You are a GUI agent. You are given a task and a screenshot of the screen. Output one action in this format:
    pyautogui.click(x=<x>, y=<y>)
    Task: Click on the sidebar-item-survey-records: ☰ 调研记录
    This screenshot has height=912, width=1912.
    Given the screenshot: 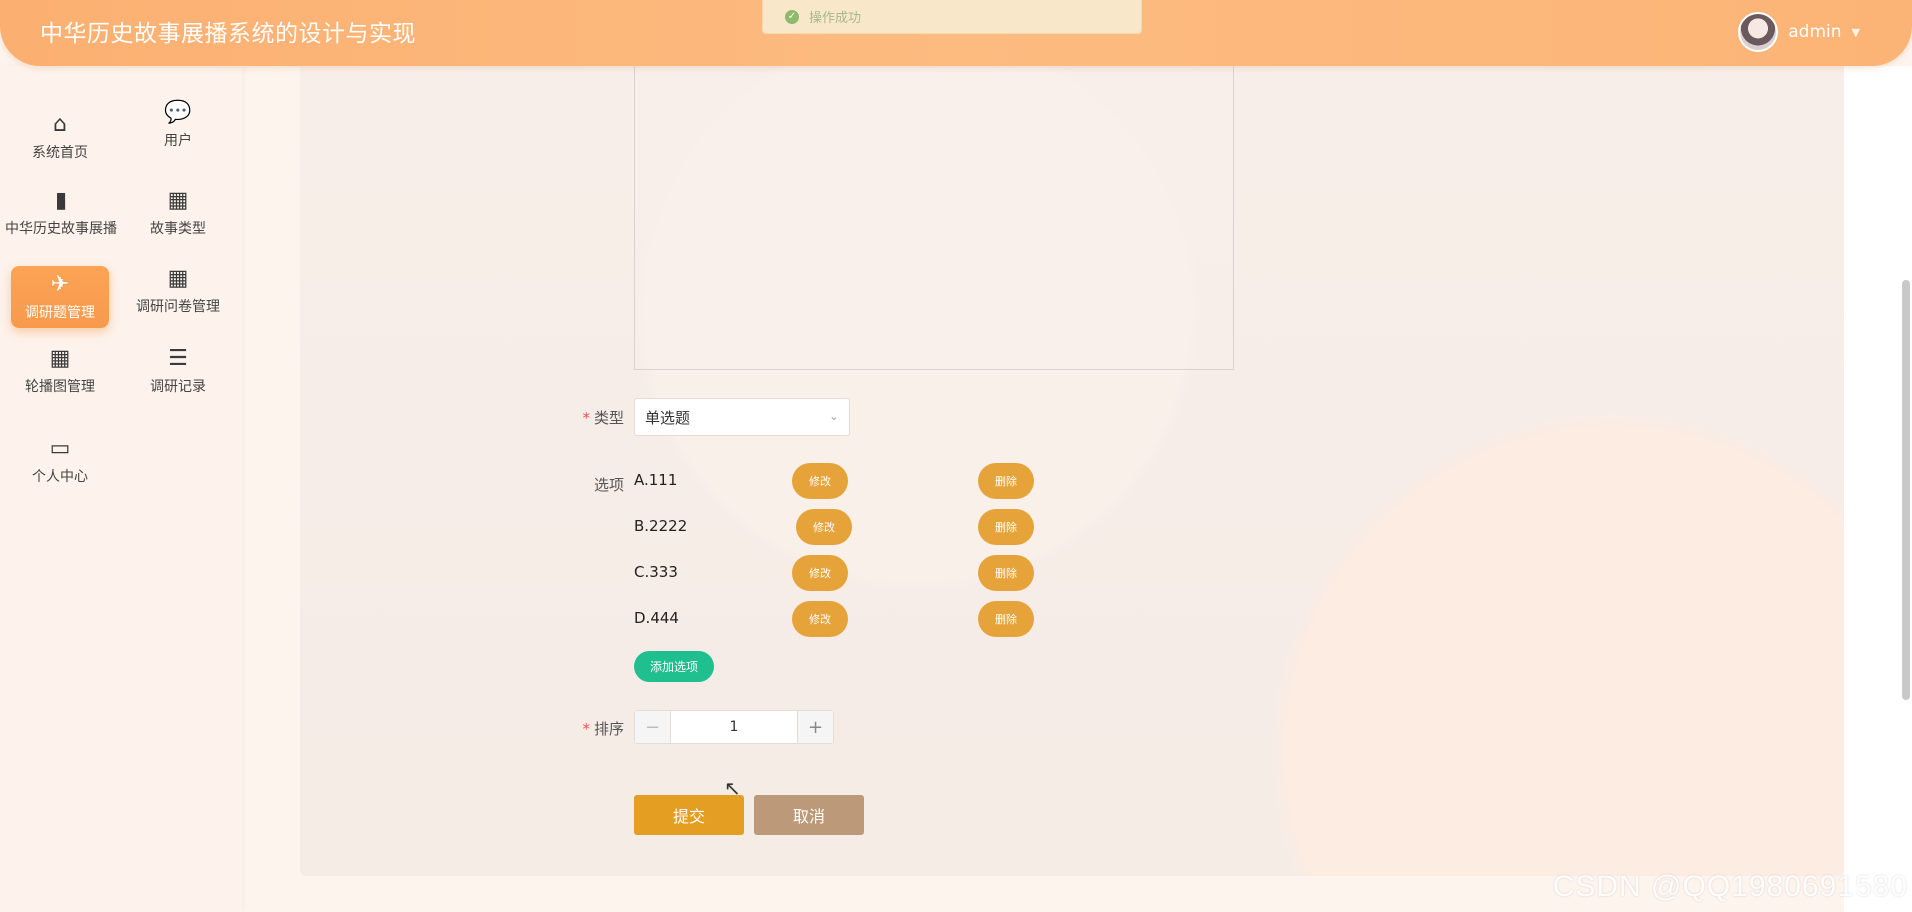 What is the action you would take?
    pyautogui.click(x=178, y=371)
    